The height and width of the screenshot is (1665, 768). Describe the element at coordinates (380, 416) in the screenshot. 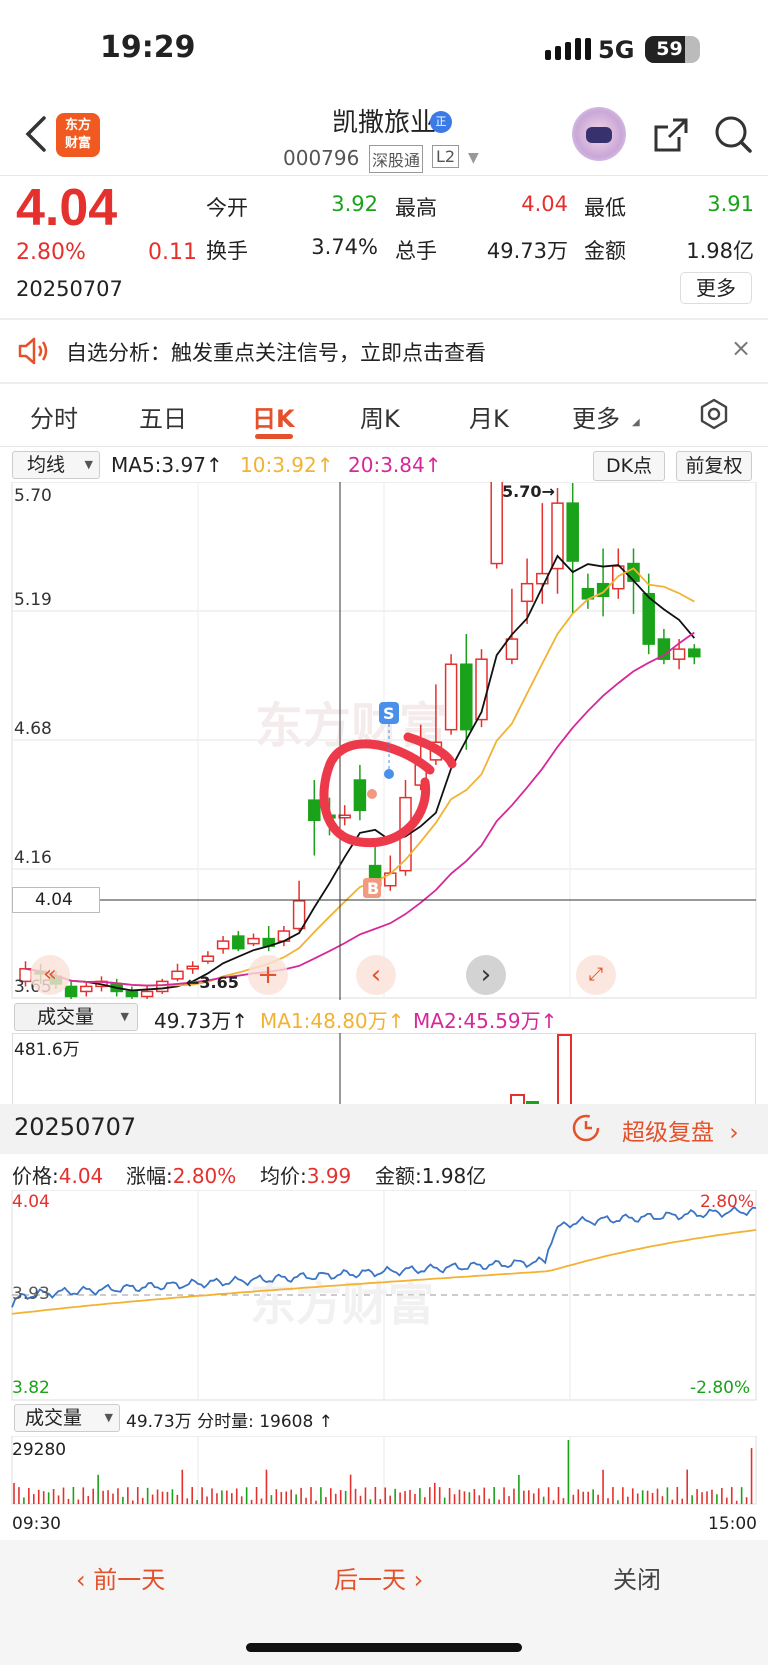

I see `tab-weekly-k: 周K` at that location.